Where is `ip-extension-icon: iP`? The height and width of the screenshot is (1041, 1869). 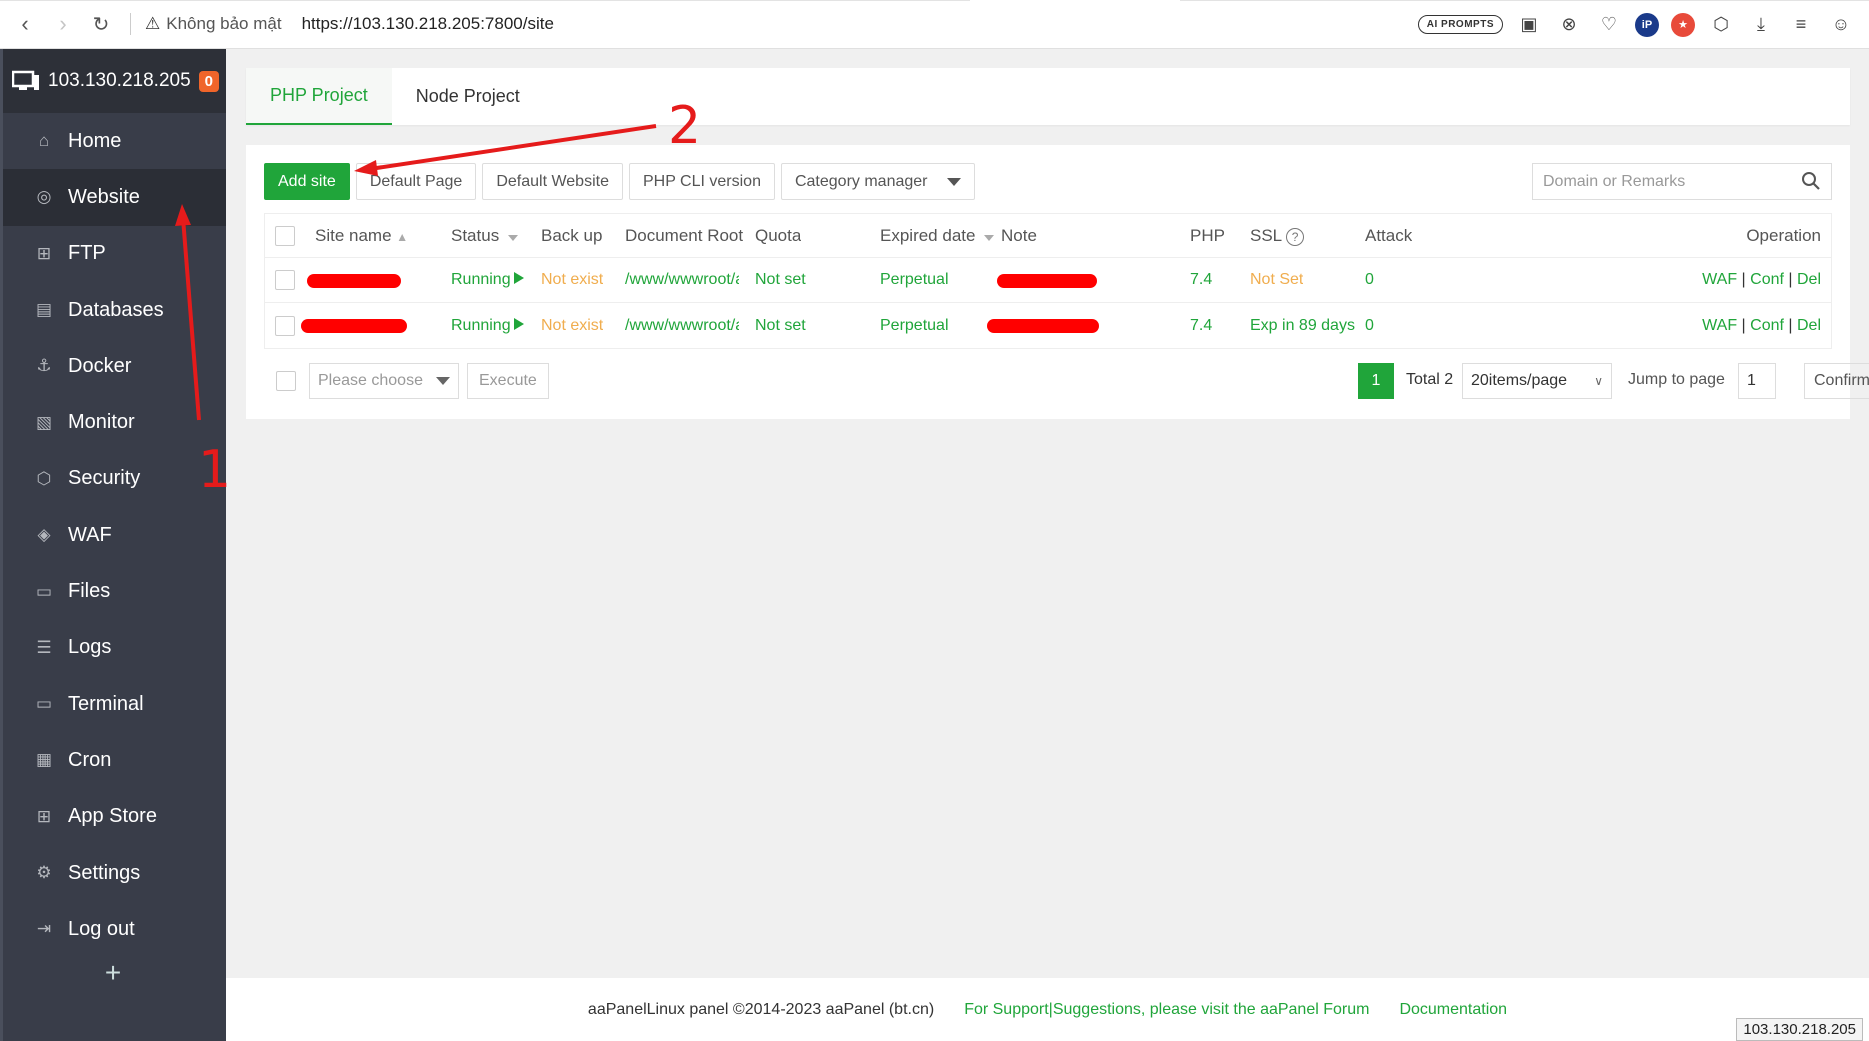
ip-extension-icon: iP is located at coordinates (1647, 24).